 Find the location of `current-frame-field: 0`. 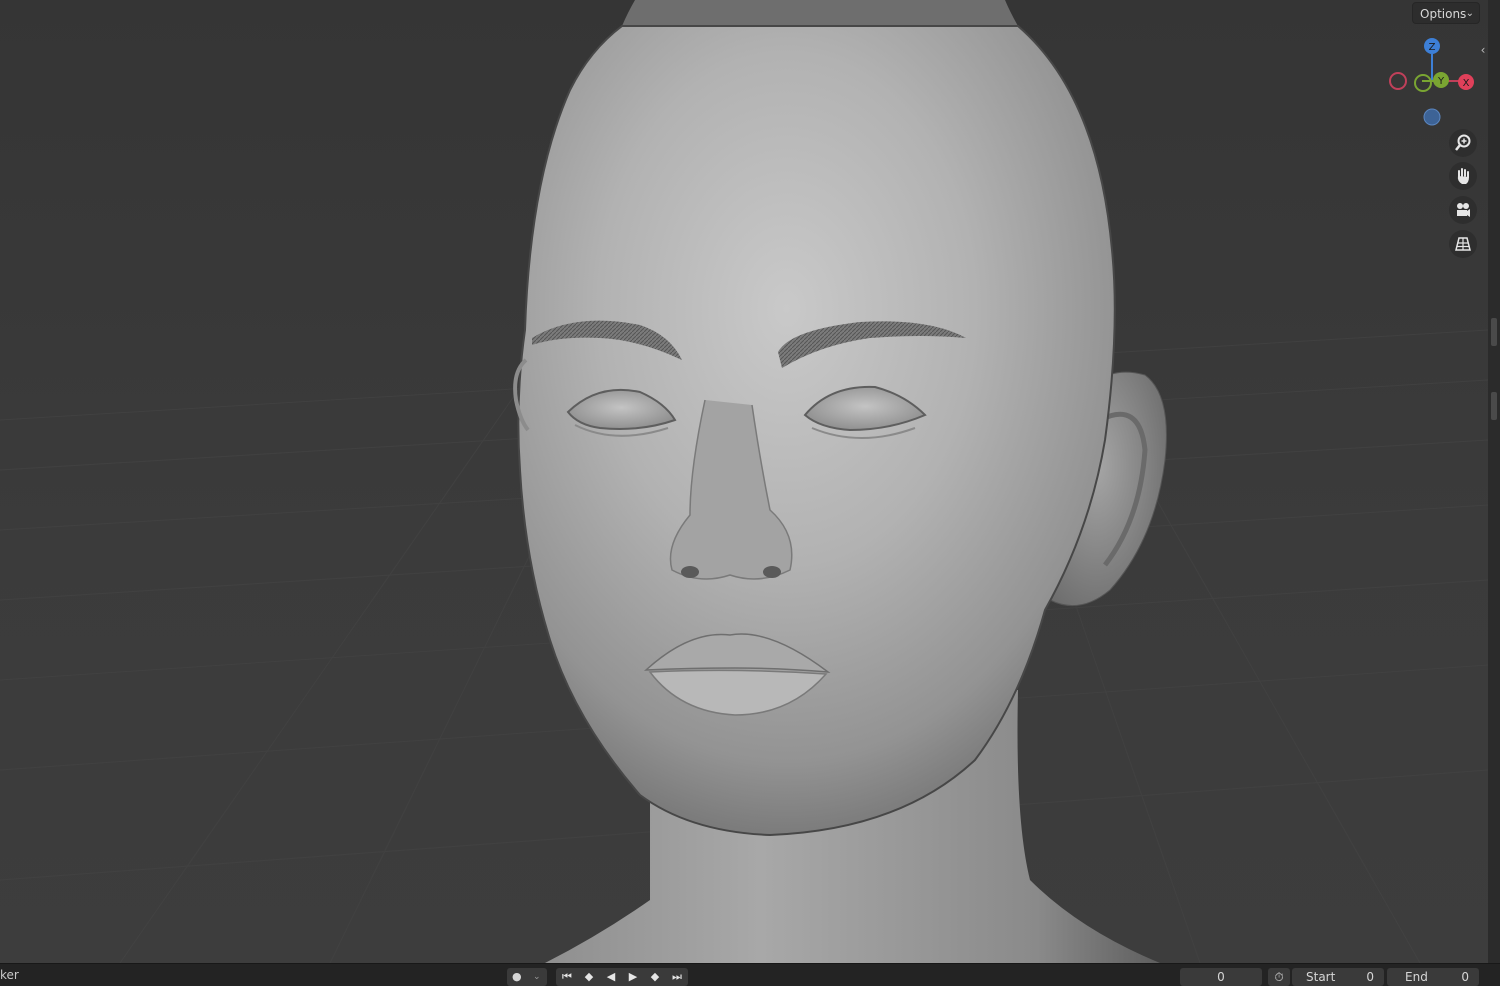

current-frame-field: 0 is located at coordinates (1221, 977).